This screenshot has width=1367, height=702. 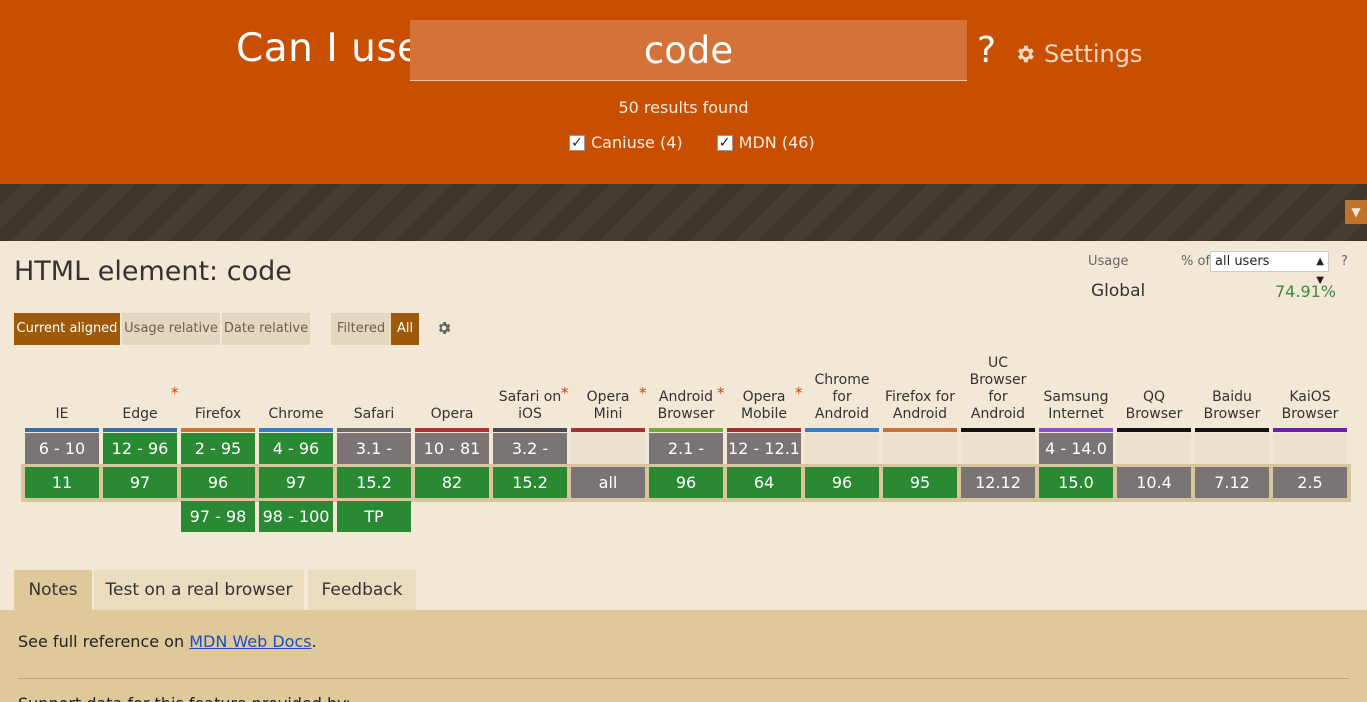 I want to click on divider, so click(x=683, y=678).